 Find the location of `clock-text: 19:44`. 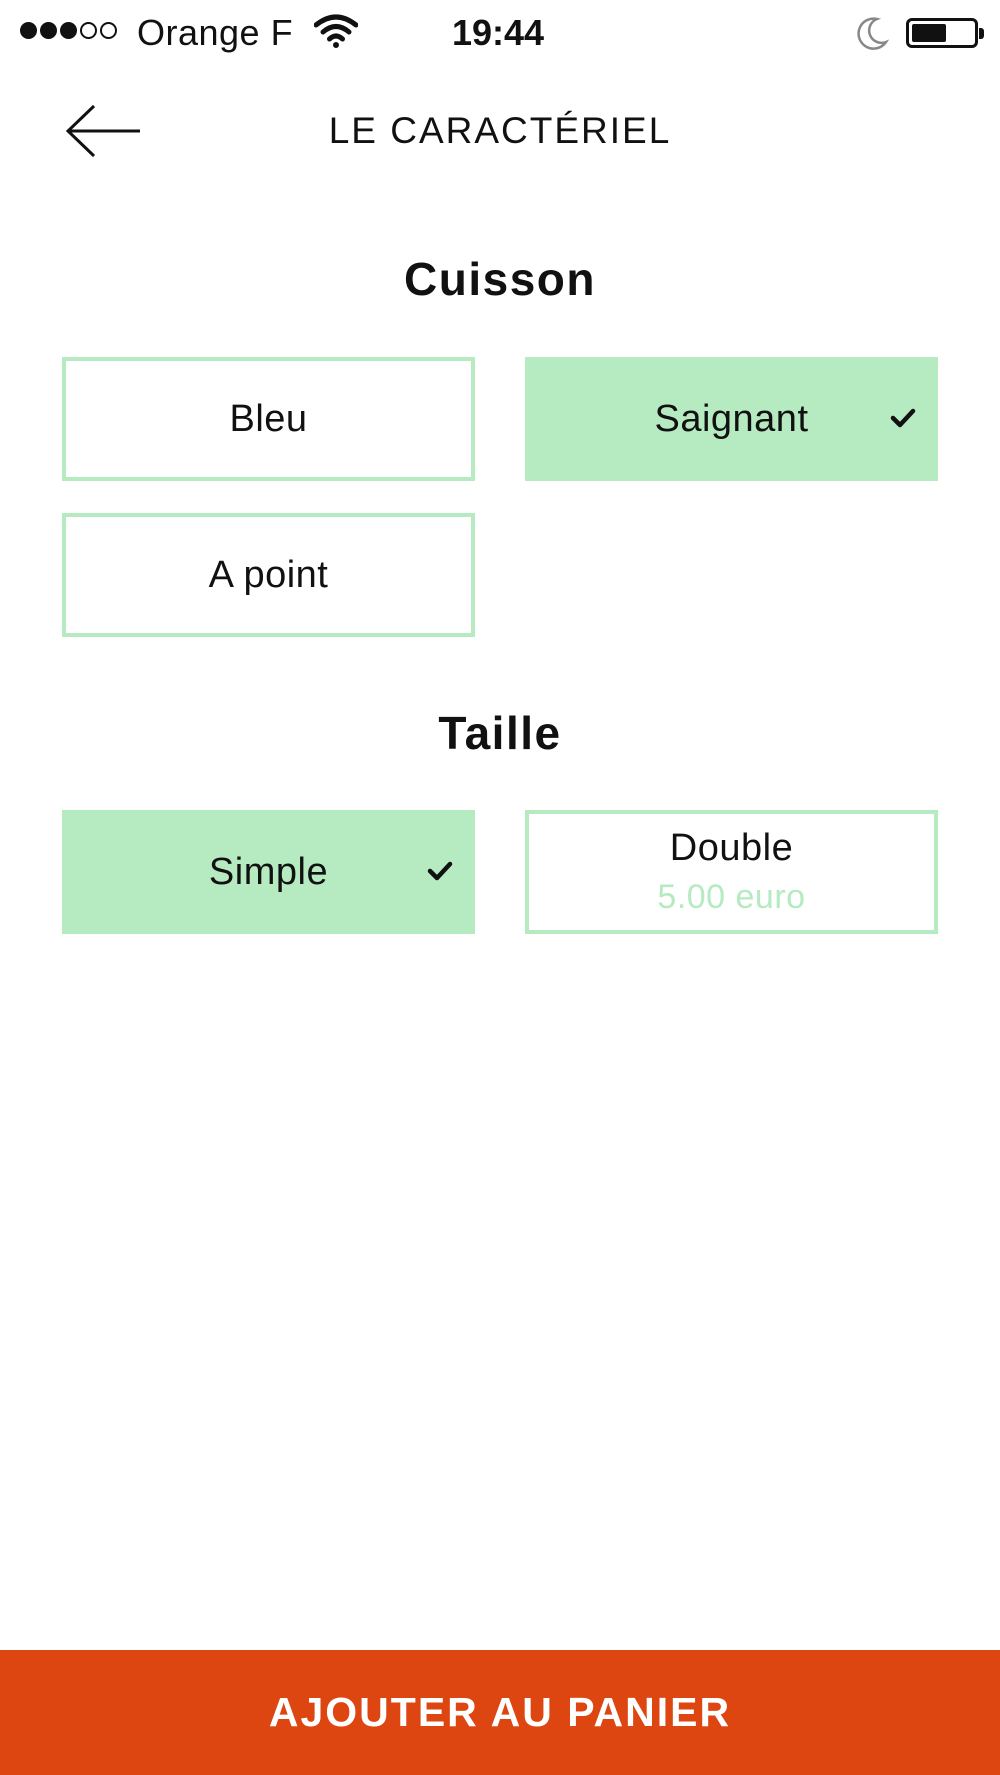

clock-text: 19:44 is located at coordinates (498, 32).